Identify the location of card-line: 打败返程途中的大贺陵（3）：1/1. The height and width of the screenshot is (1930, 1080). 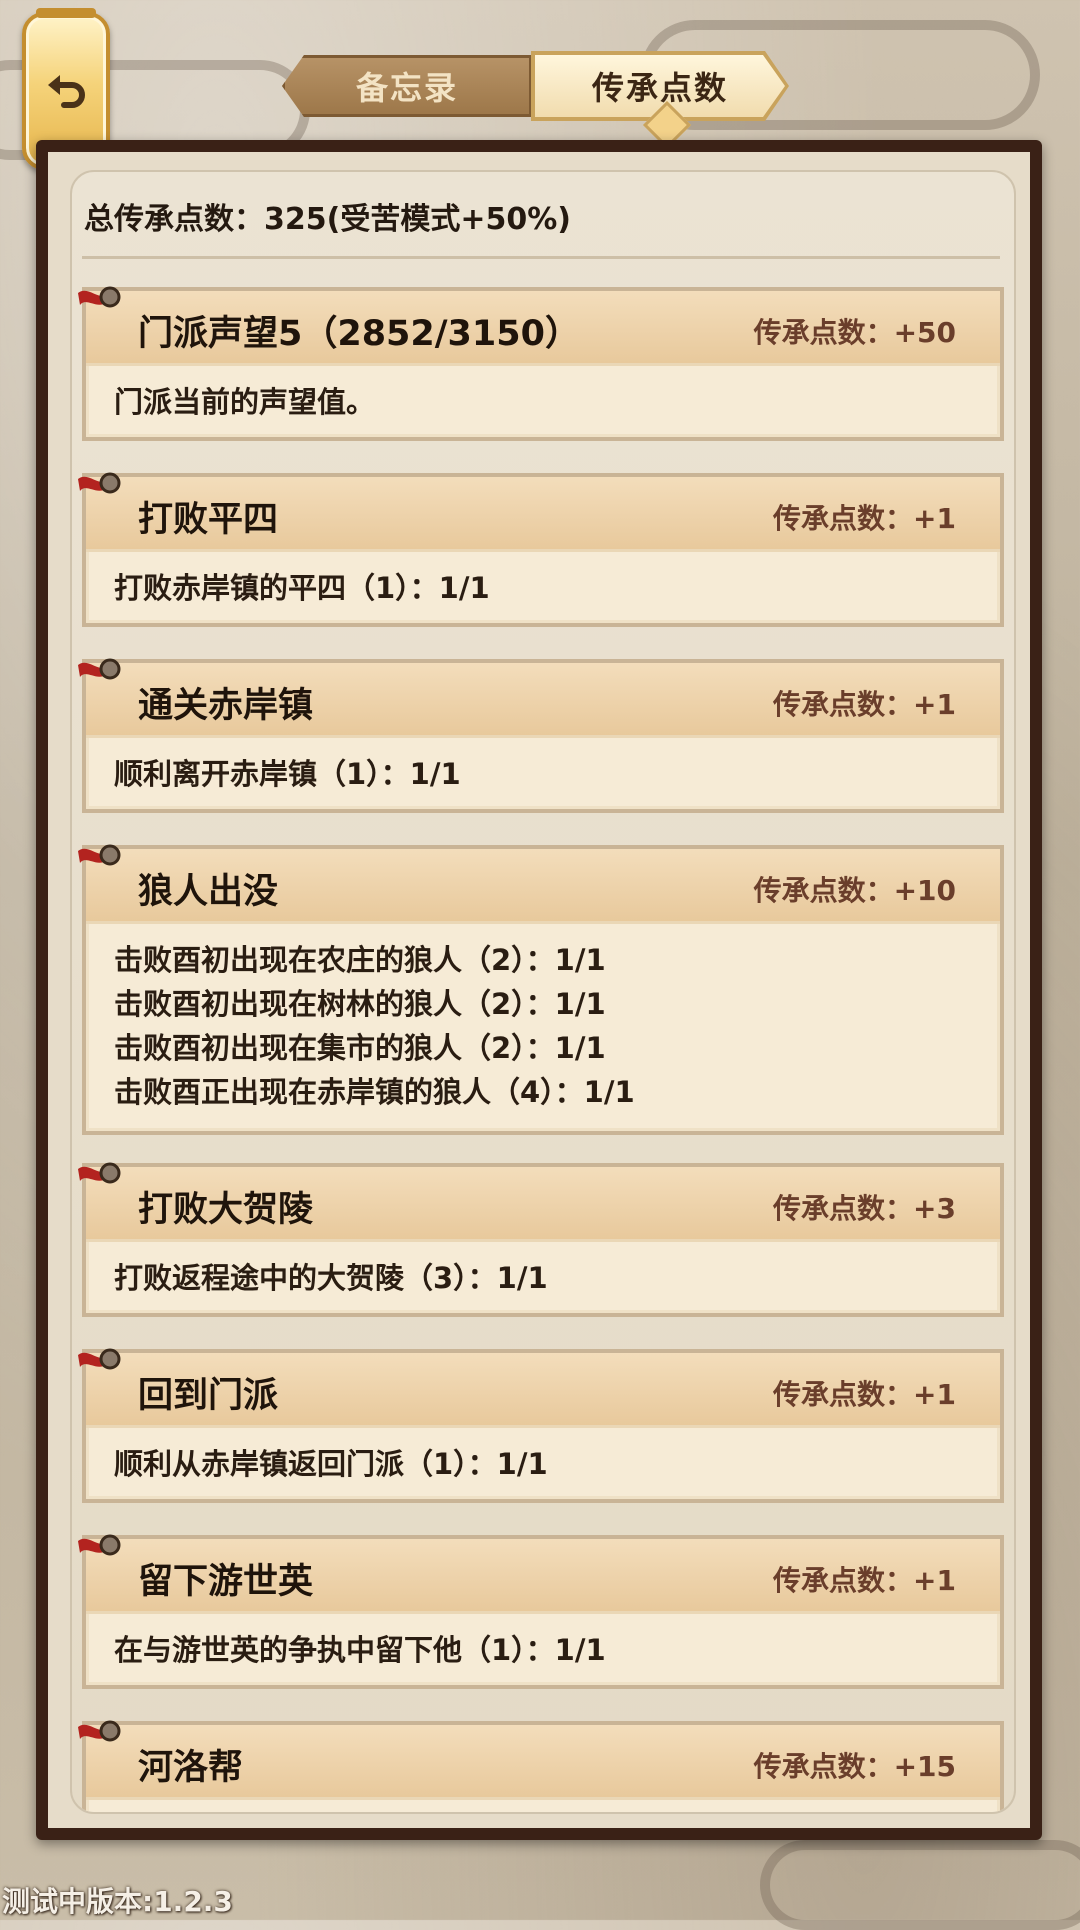
(331, 1278).